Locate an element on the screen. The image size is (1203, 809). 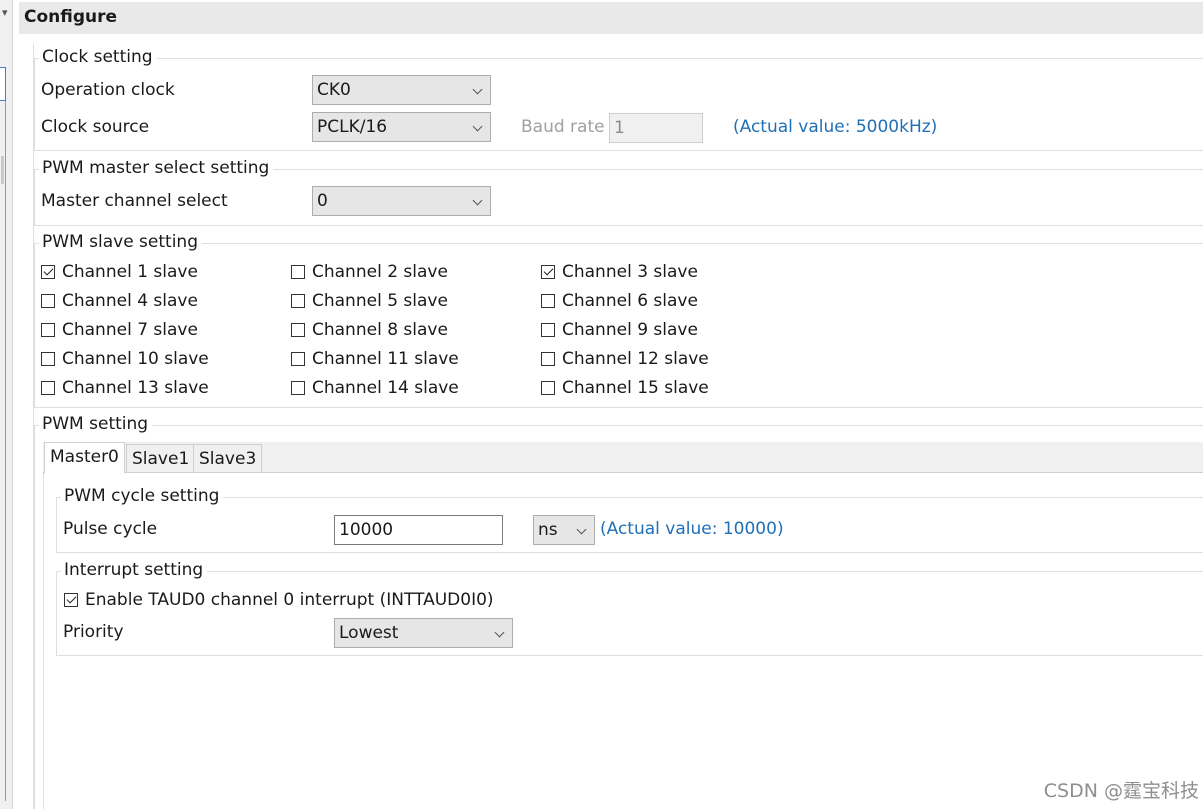
priority-value: Lowest is located at coordinates (369, 633).